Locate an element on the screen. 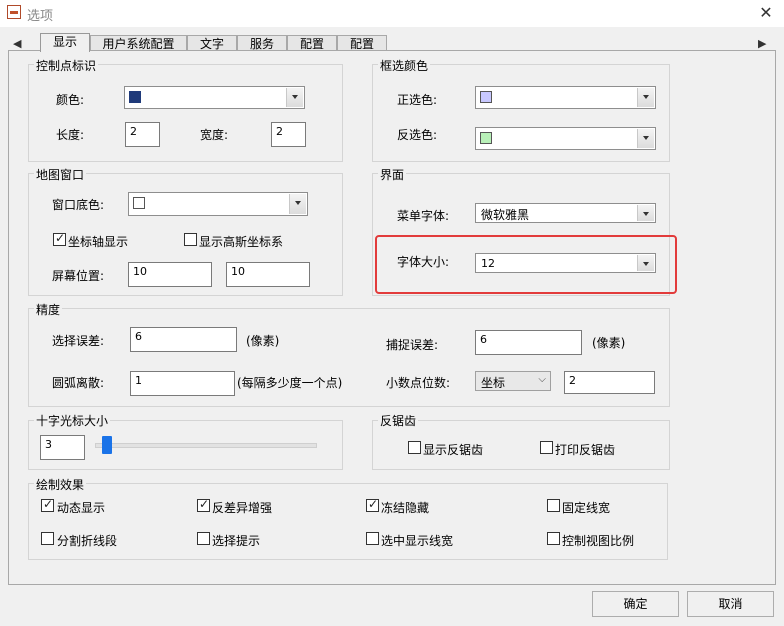  axis-display-checkbox is located at coordinates (59, 238).